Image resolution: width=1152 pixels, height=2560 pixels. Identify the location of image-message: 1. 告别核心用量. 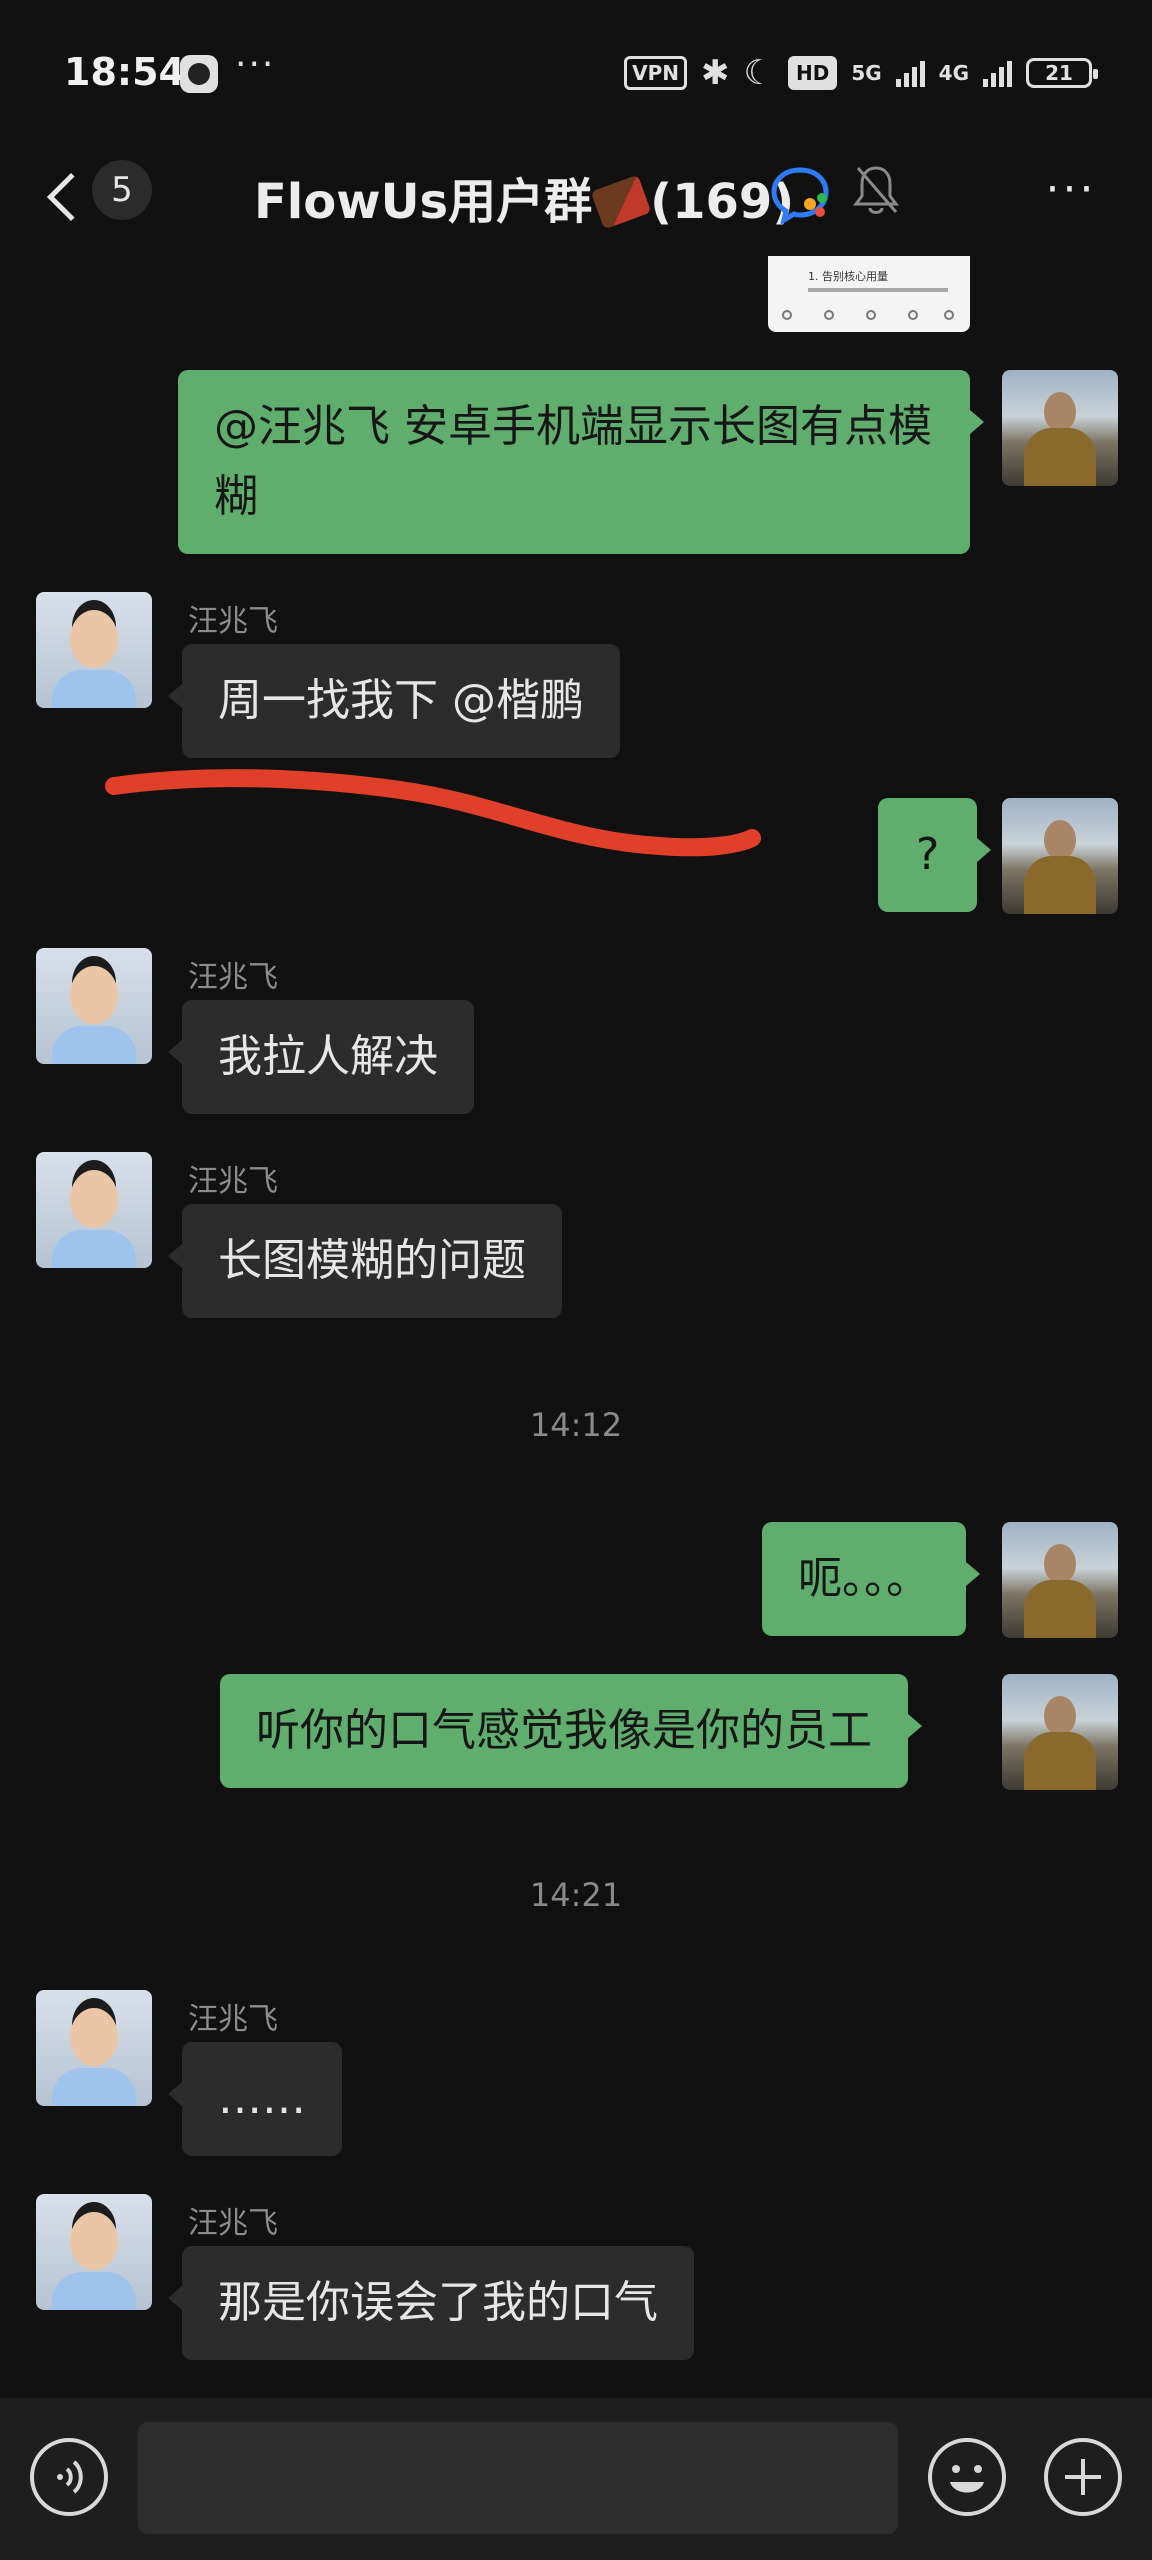
(869, 294).